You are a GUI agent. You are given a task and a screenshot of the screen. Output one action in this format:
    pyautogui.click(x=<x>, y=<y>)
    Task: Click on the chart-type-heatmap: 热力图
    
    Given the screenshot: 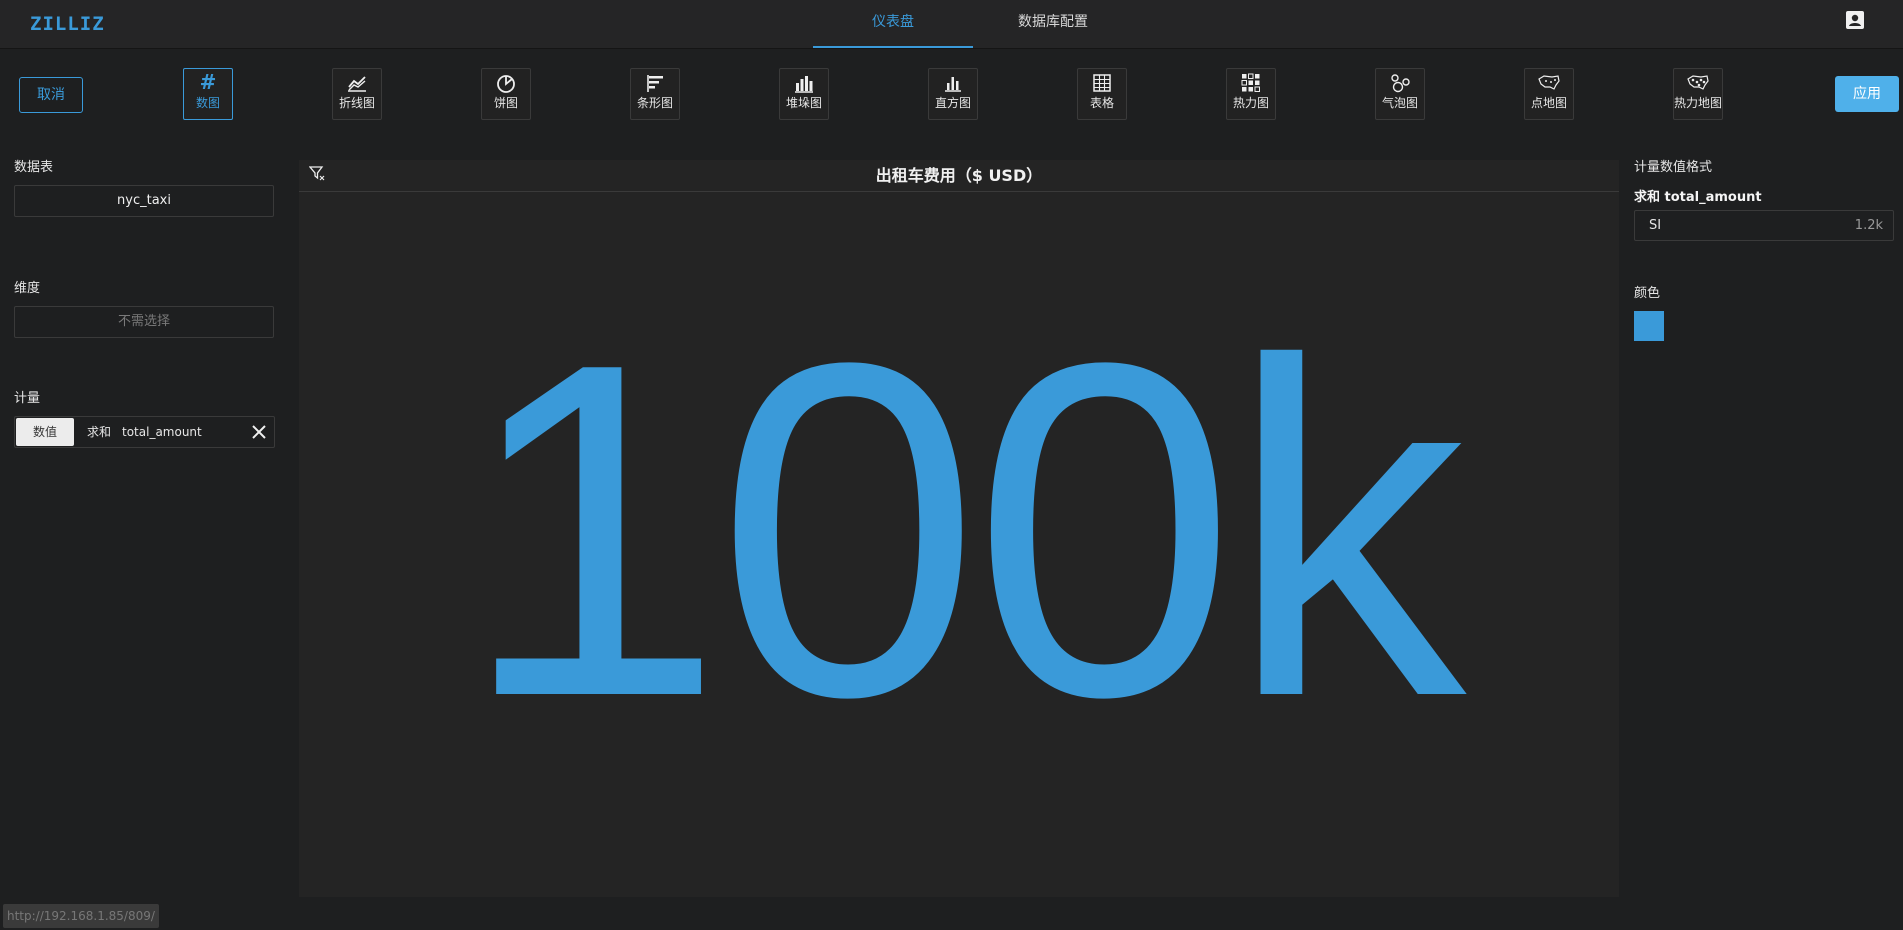 What is the action you would take?
    pyautogui.click(x=1251, y=94)
    